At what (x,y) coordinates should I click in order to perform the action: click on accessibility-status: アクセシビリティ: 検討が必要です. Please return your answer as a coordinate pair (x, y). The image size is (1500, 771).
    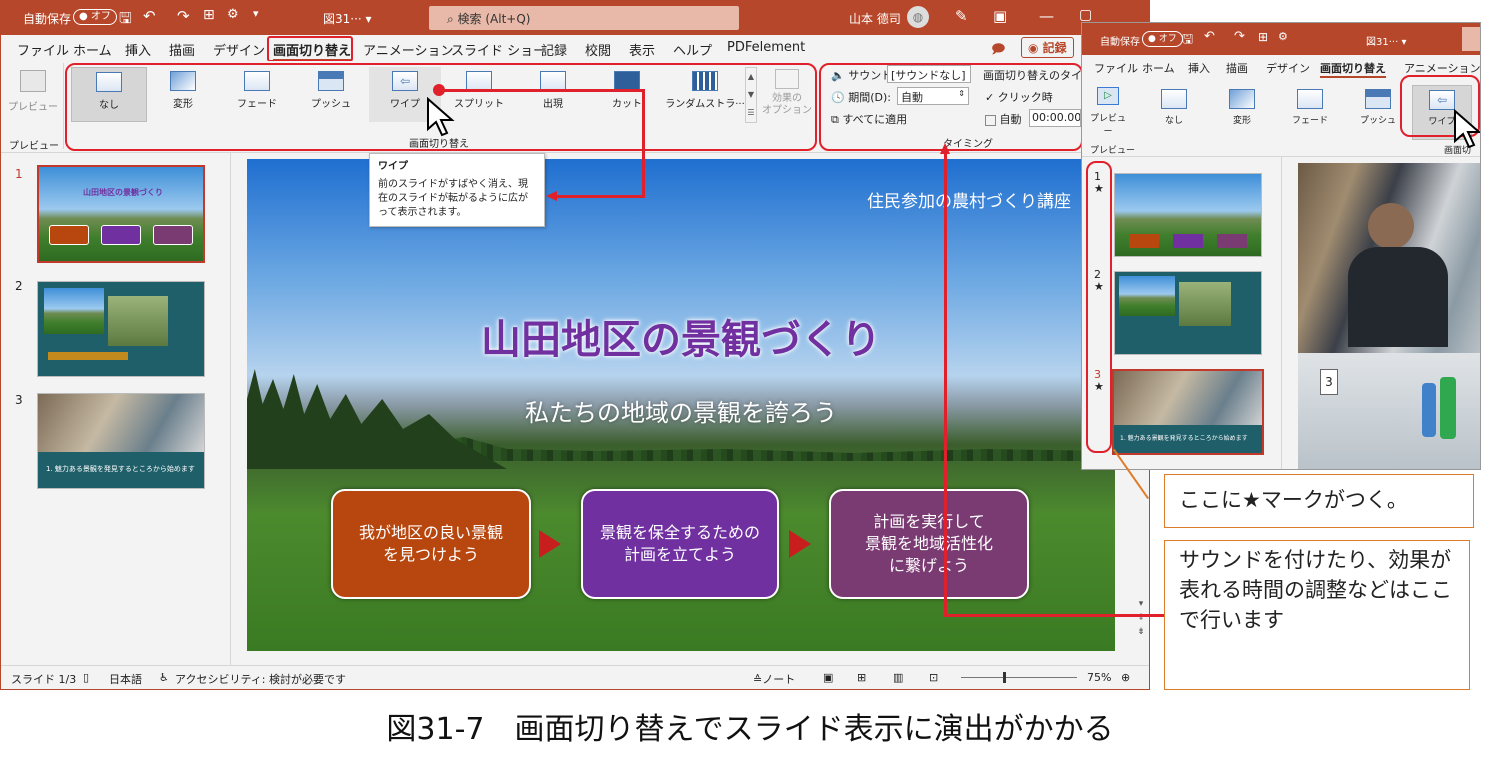
    Looking at the image, I should click on (260, 679).